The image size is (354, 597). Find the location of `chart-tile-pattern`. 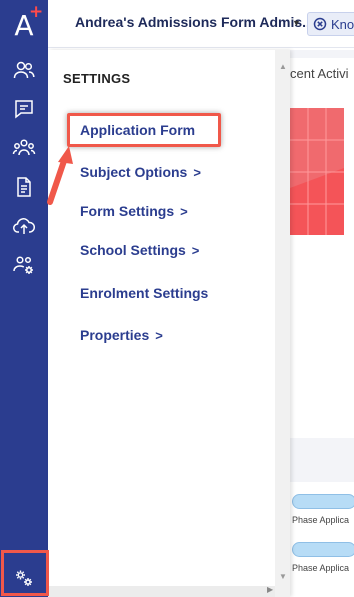

chart-tile-pattern is located at coordinates (317, 171).